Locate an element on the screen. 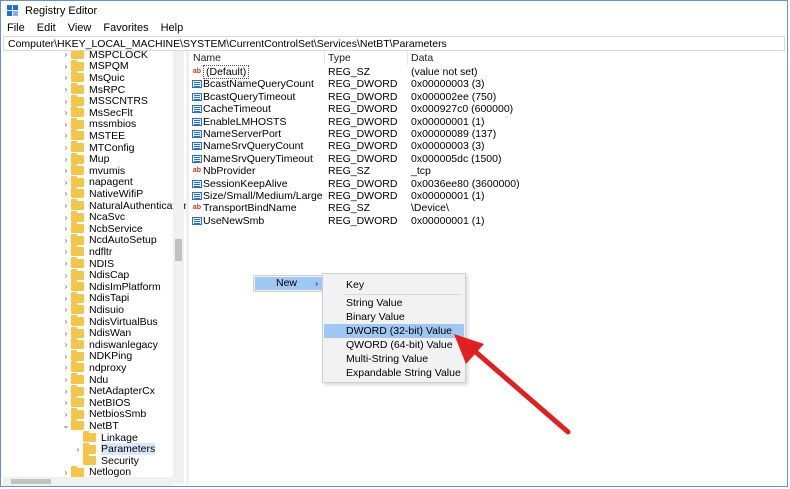 This screenshot has height=489, width=790. column-header-data: Data is located at coordinates (422, 58).